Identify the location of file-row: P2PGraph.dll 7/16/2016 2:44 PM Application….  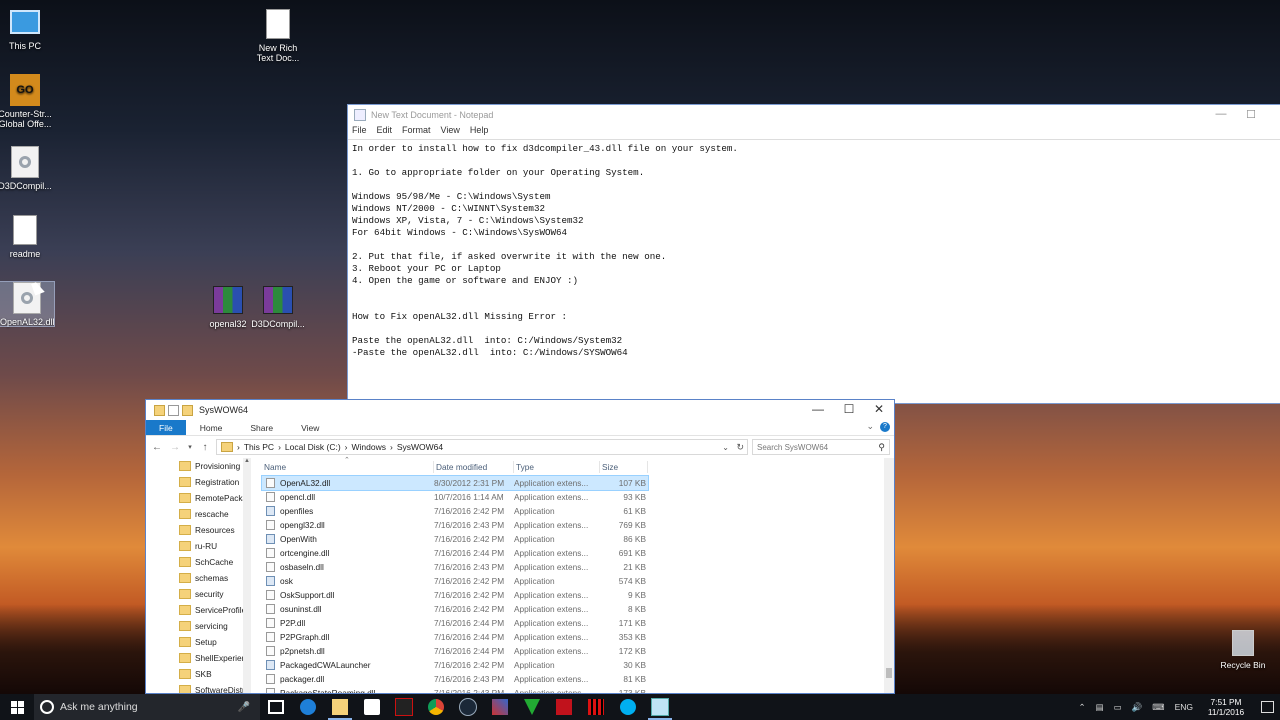
(573, 637).